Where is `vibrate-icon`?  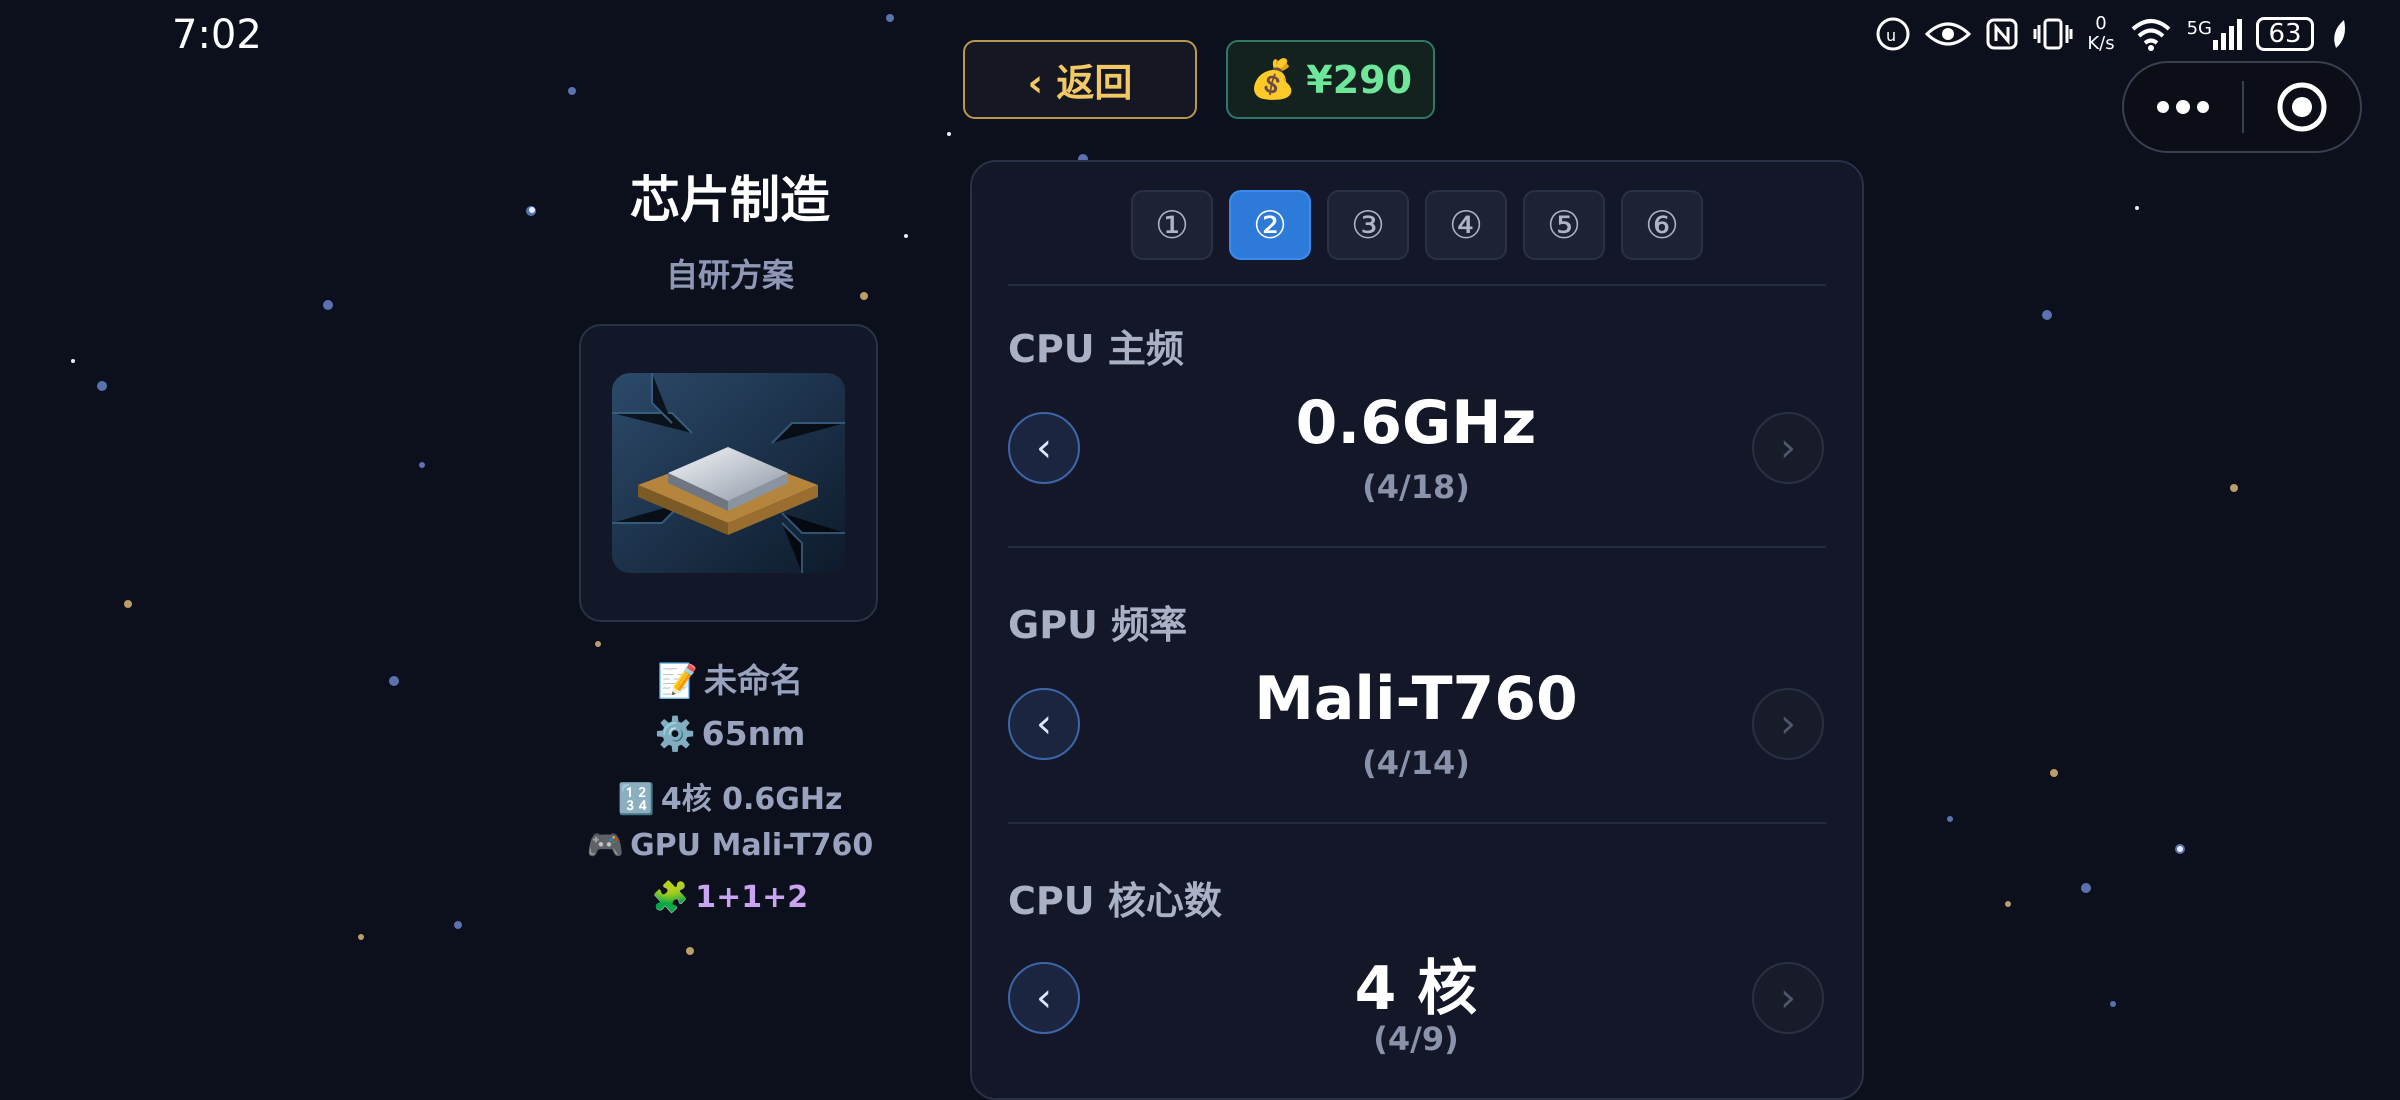 vibrate-icon is located at coordinates (2053, 34).